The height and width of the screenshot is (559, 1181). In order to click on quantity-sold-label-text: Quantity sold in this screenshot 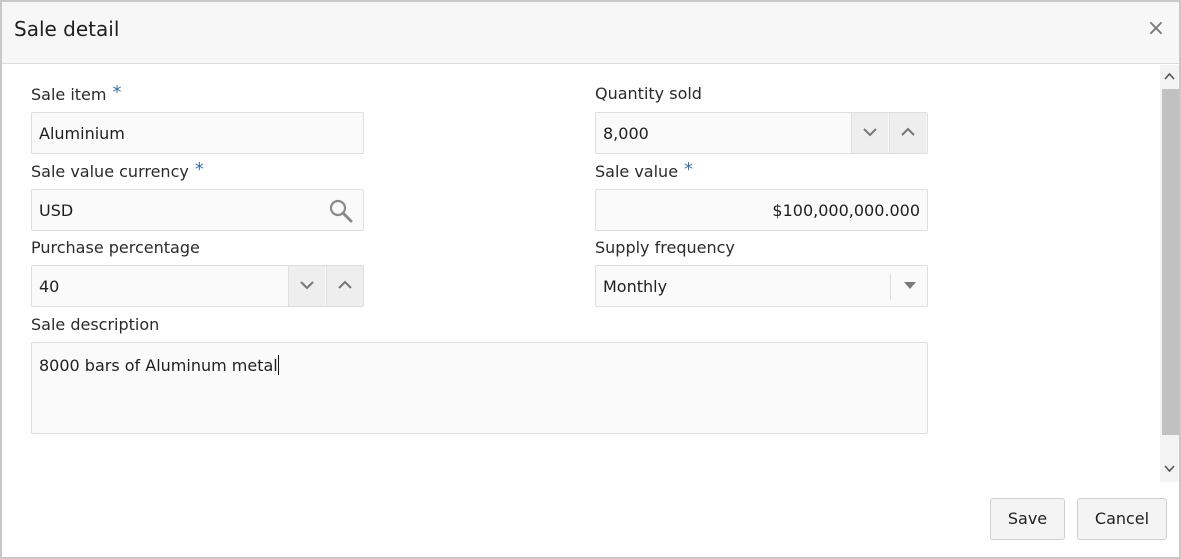, I will do `click(648, 93)`.